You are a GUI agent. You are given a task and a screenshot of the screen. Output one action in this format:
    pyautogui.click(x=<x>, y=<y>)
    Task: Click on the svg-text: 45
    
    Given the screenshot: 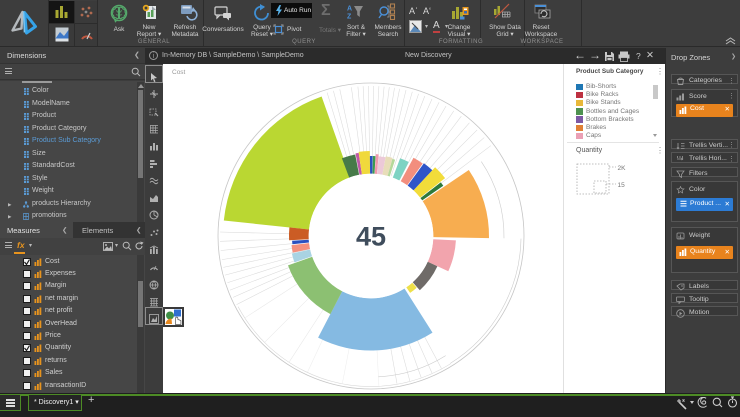 What is the action you would take?
    pyautogui.click(x=371, y=237)
    